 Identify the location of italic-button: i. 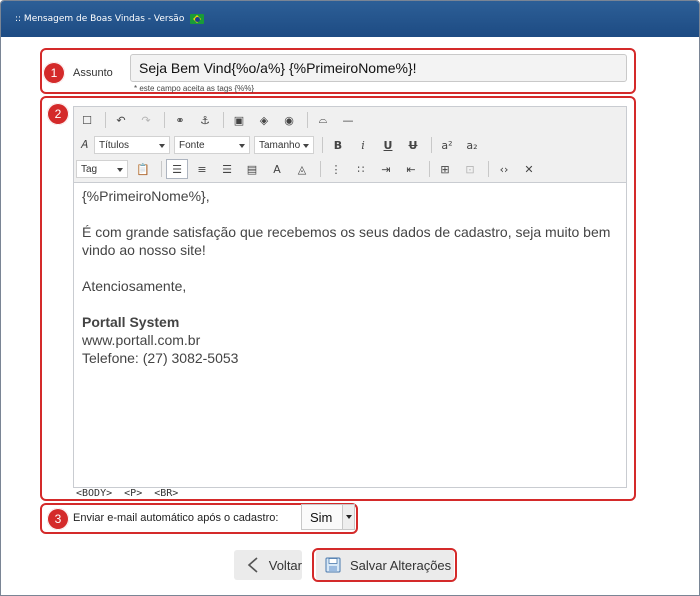
(363, 145).